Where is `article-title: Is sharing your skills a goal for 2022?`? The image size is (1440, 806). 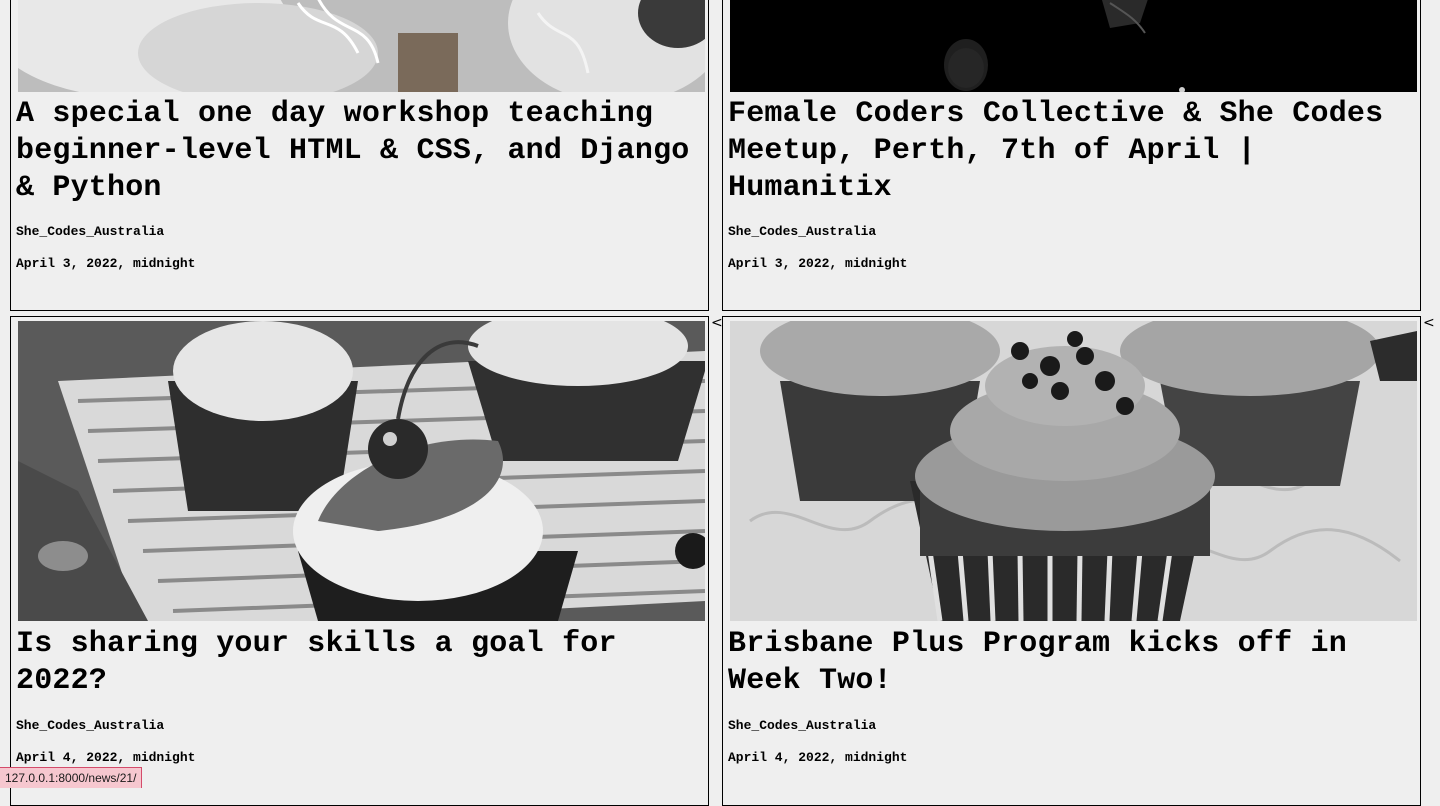 article-title: Is sharing your skills a goal for 2022? is located at coordinates (361, 663).